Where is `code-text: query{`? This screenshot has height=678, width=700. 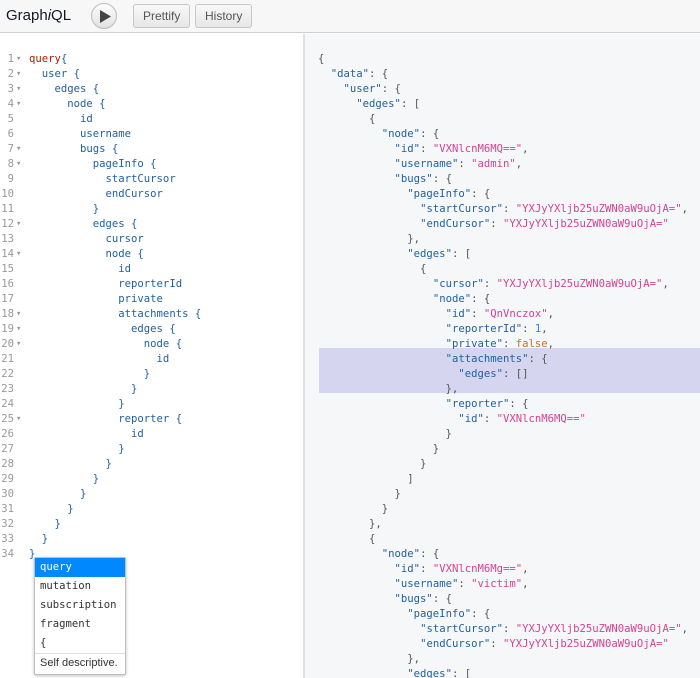
code-text: query{ is located at coordinates (48, 59).